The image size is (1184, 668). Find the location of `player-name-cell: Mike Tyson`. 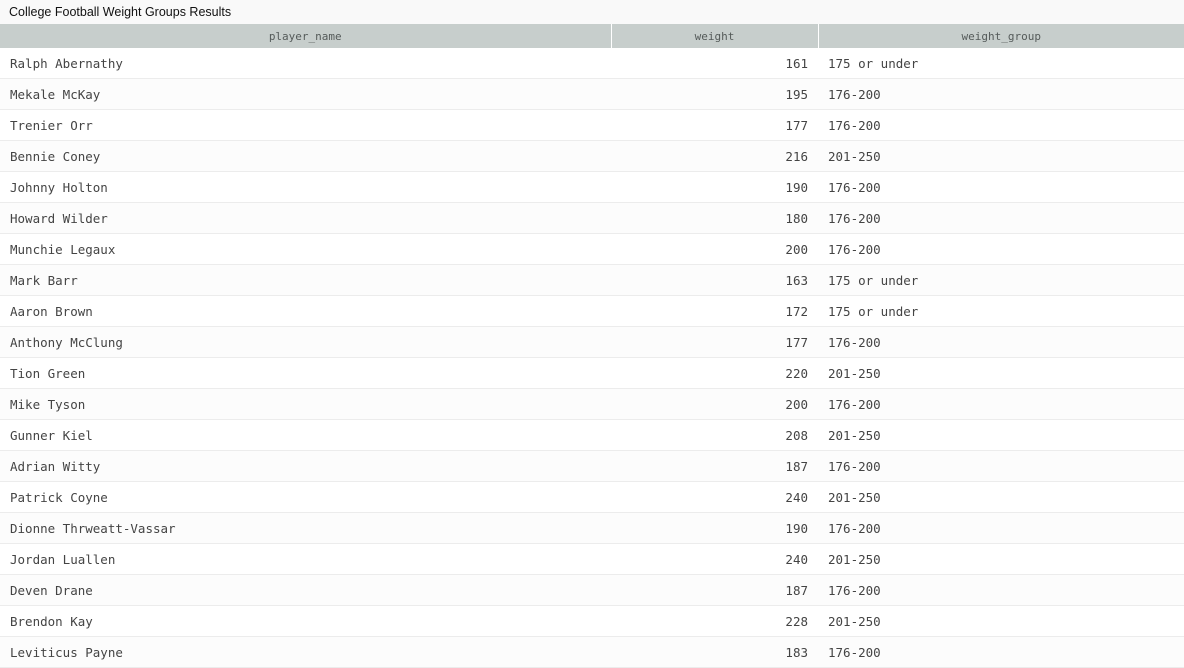

player-name-cell: Mike Tyson is located at coordinates (305, 404).